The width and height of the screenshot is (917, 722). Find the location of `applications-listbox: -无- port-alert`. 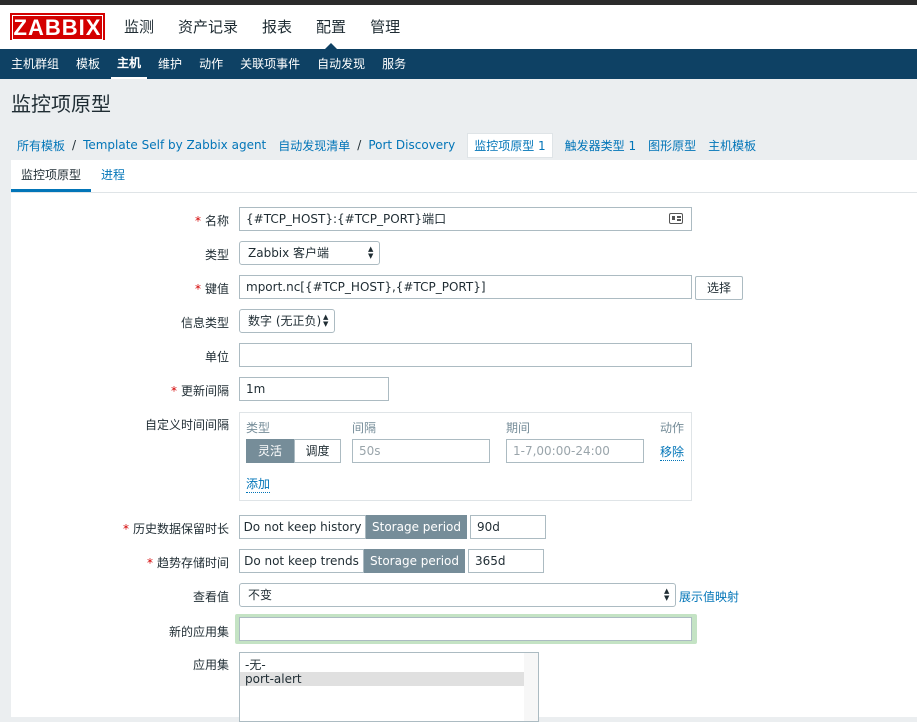

applications-listbox: -无- port-alert is located at coordinates (389, 687).